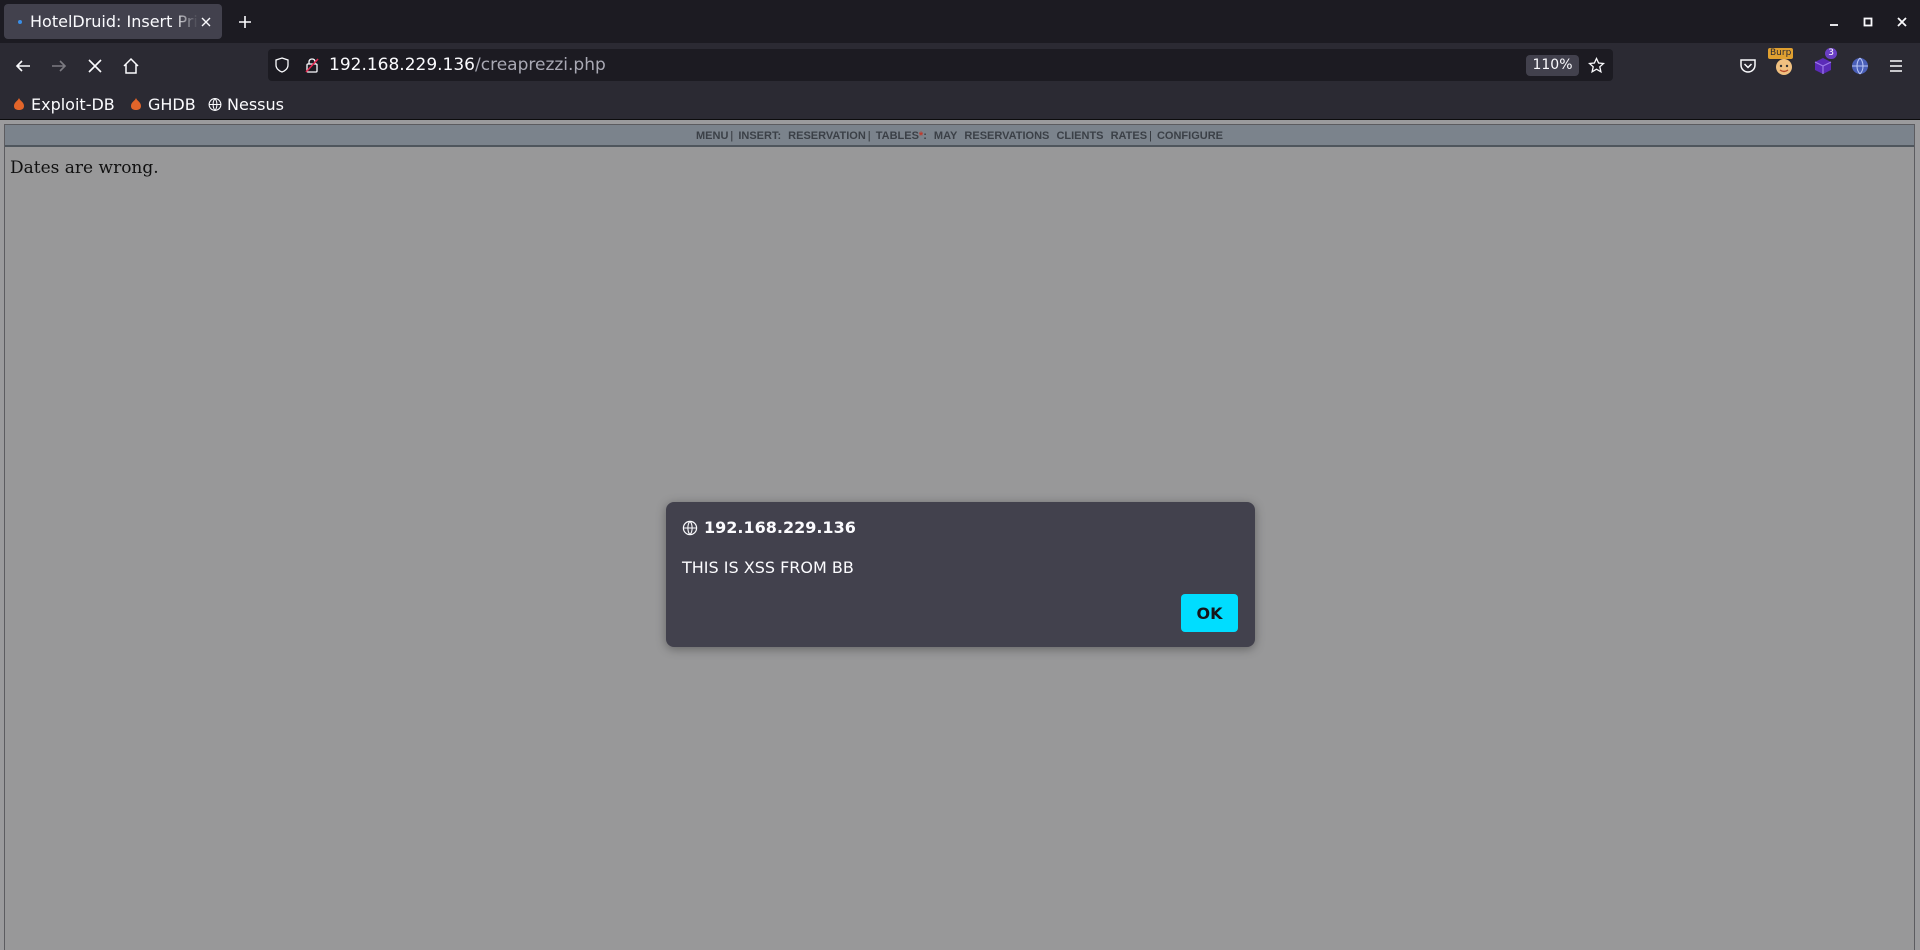 The image size is (1920, 950). I want to click on bookmark-exploit-db: Exploit-DB, so click(63, 104).